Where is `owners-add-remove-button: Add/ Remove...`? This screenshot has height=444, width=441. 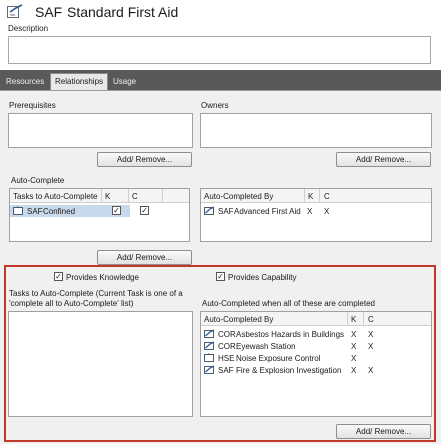 owners-add-remove-button: Add/ Remove... is located at coordinates (383, 159).